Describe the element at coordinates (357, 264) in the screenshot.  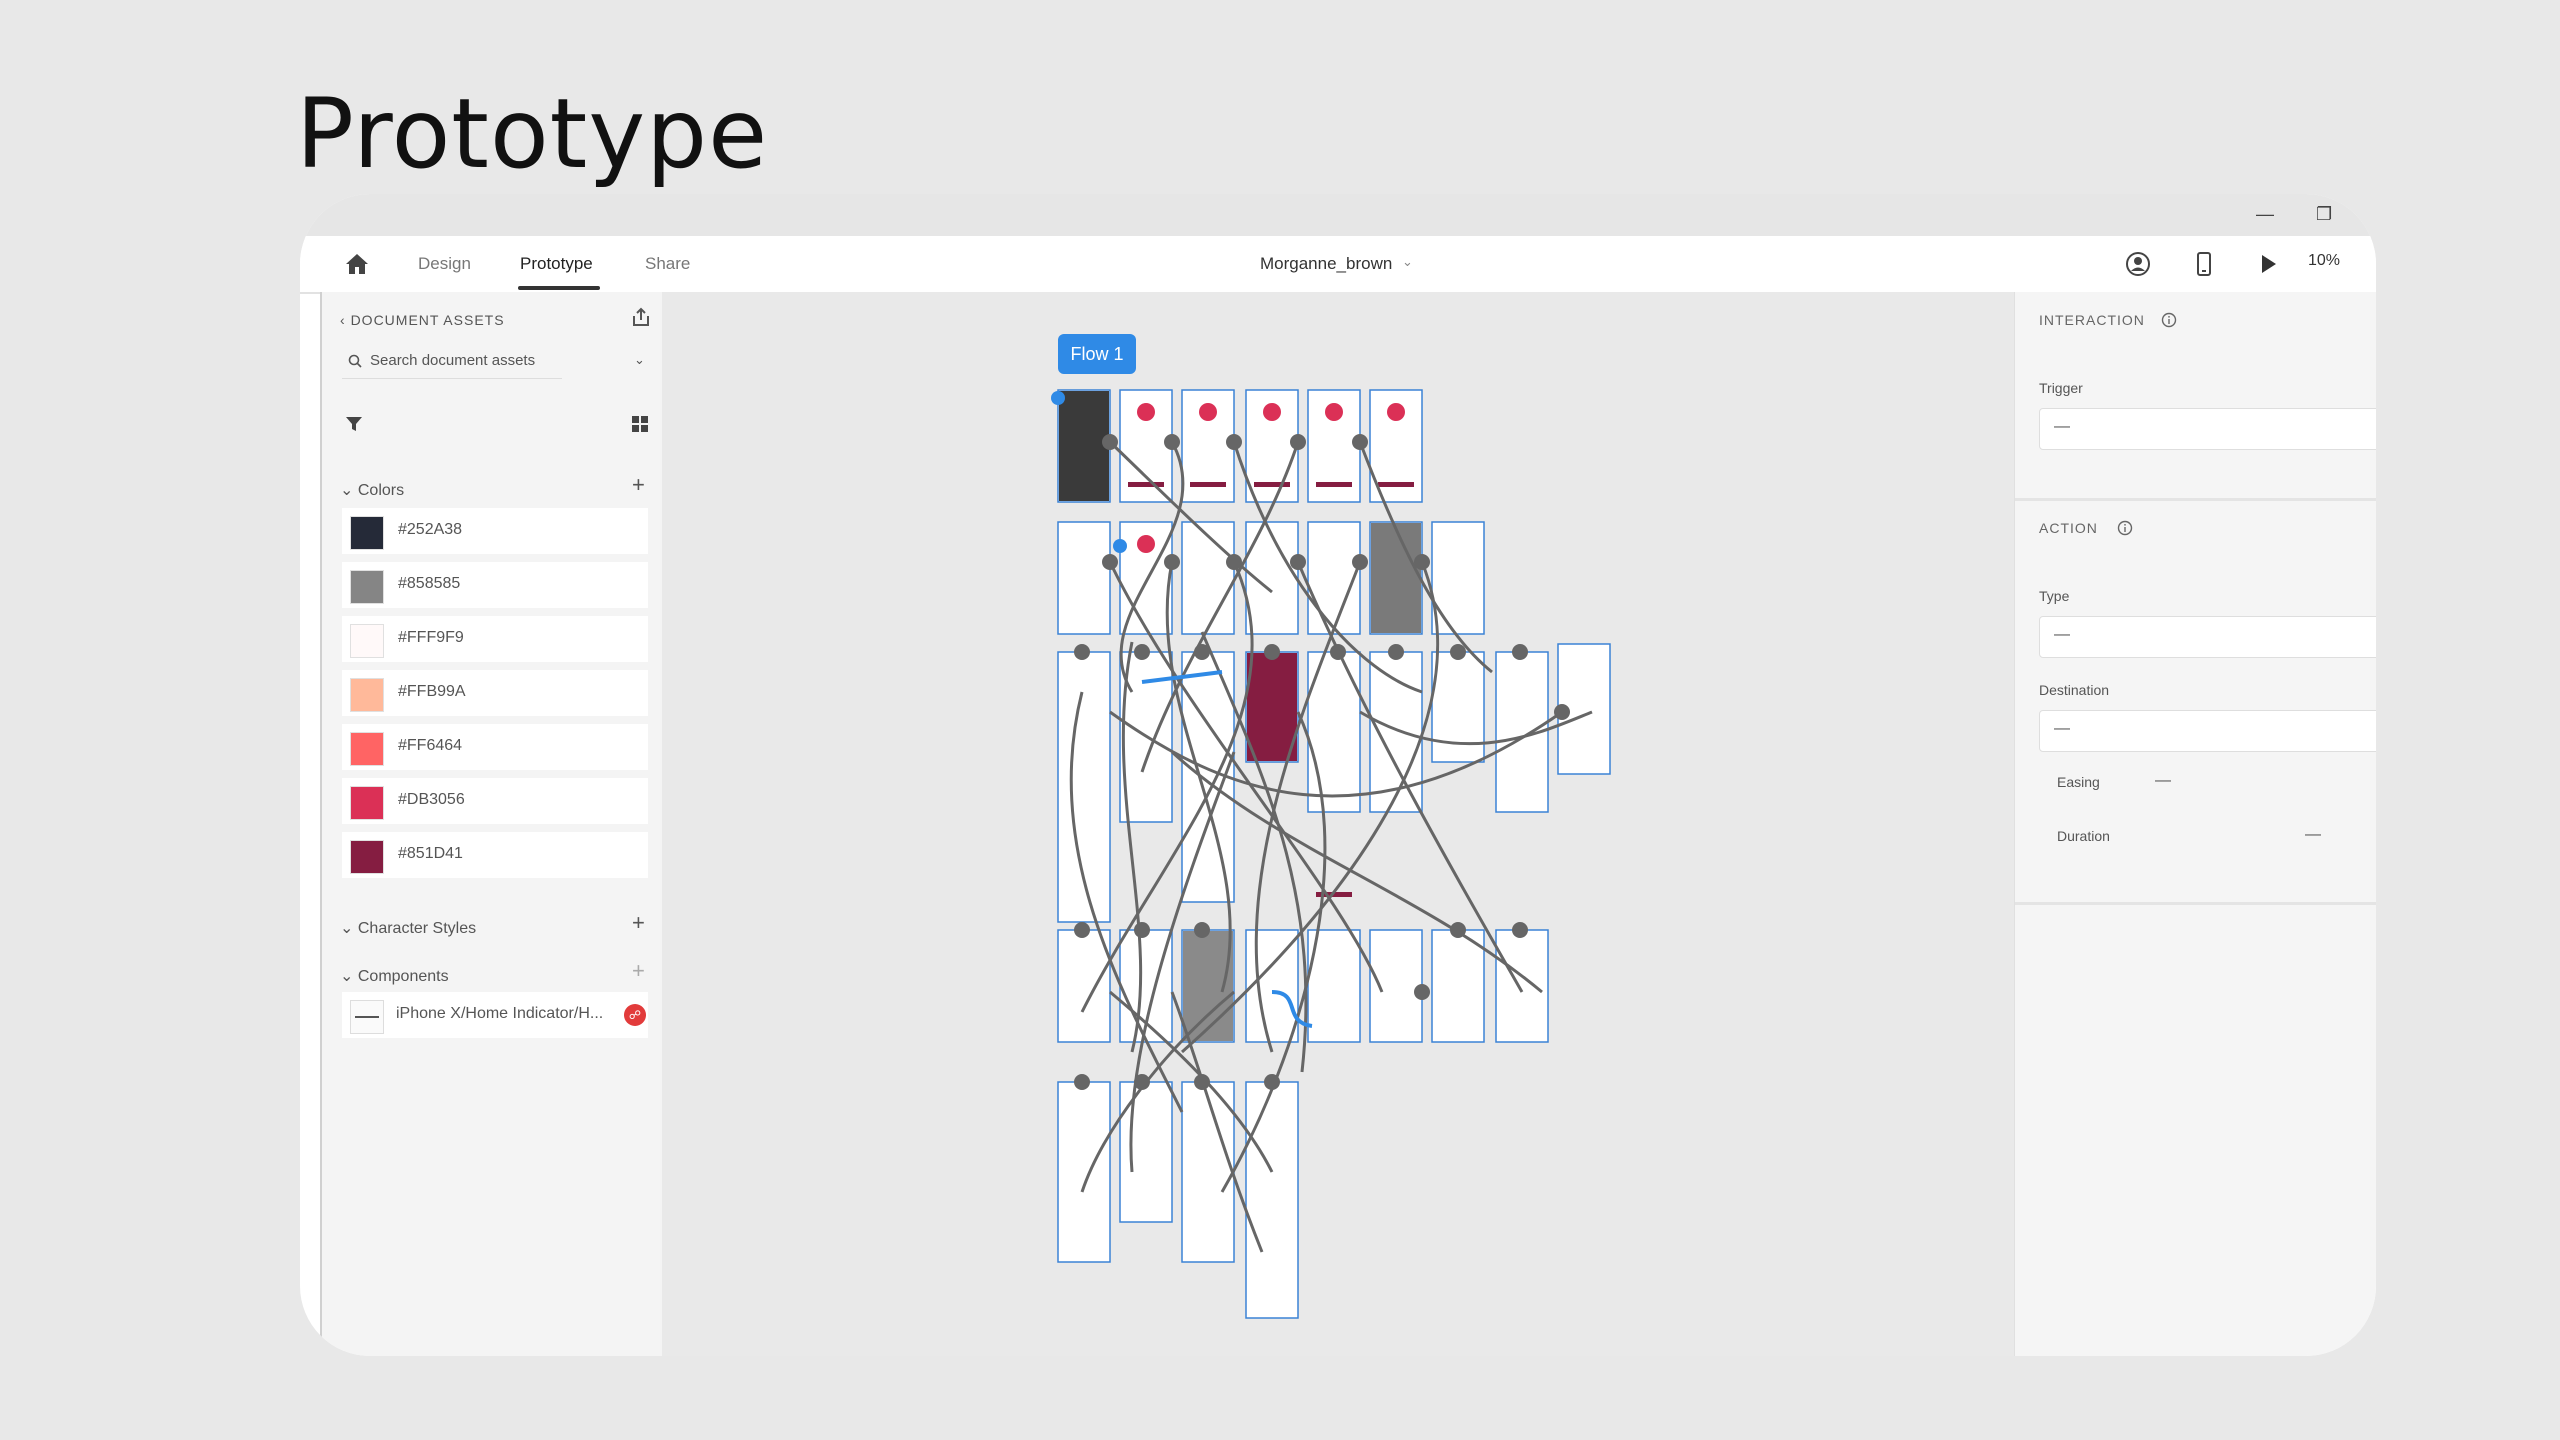
I see `home-icon` at that location.